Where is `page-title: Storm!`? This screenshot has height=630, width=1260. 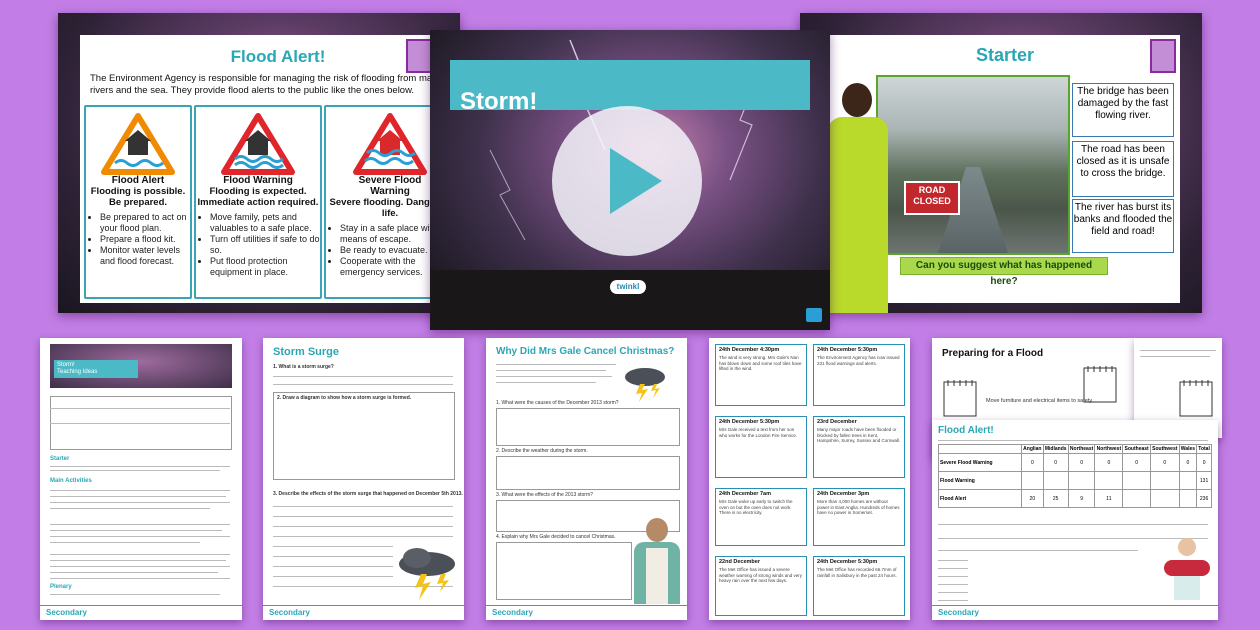
page-title: Storm! is located at coordinates (66, 365).